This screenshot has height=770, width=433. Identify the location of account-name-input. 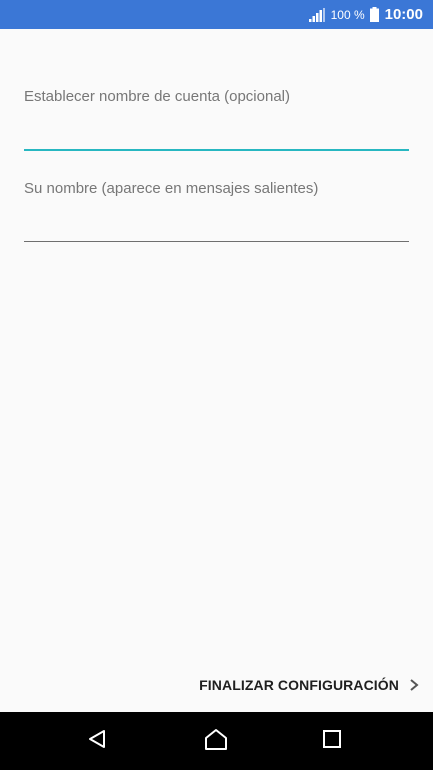
(216, 134).